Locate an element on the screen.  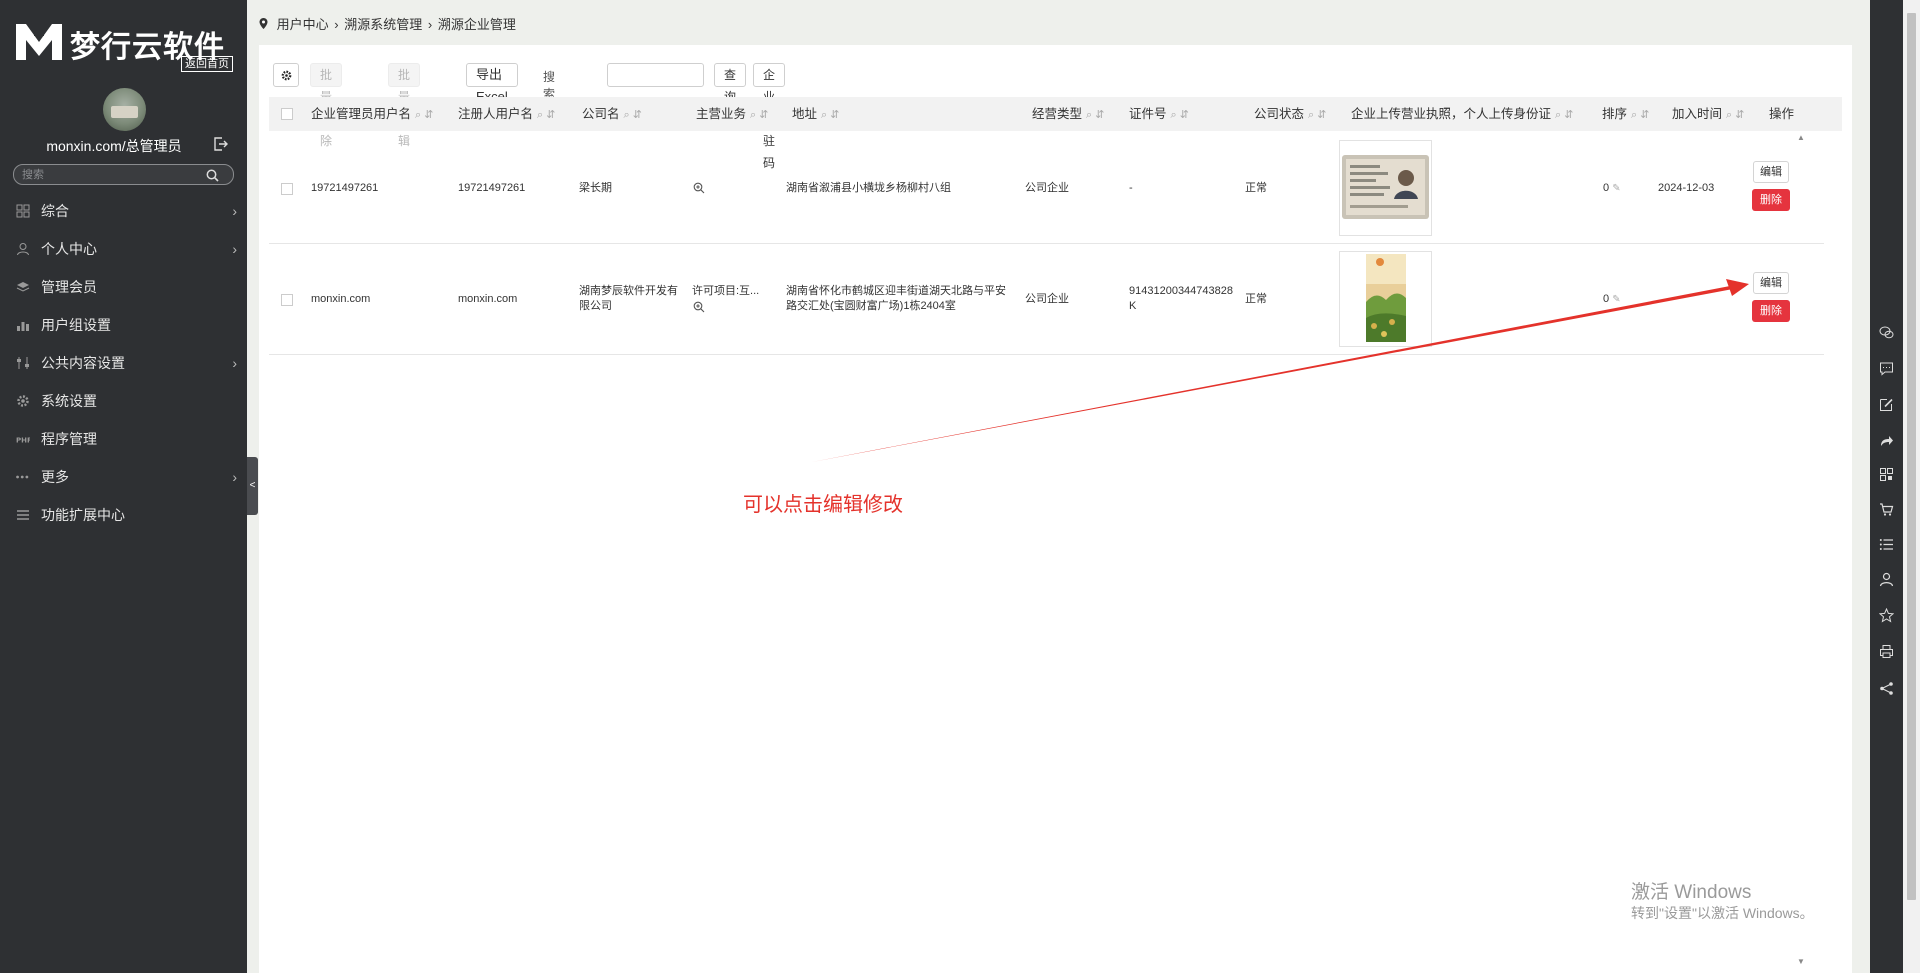
star-icon is located at coordinates (1886, 615).